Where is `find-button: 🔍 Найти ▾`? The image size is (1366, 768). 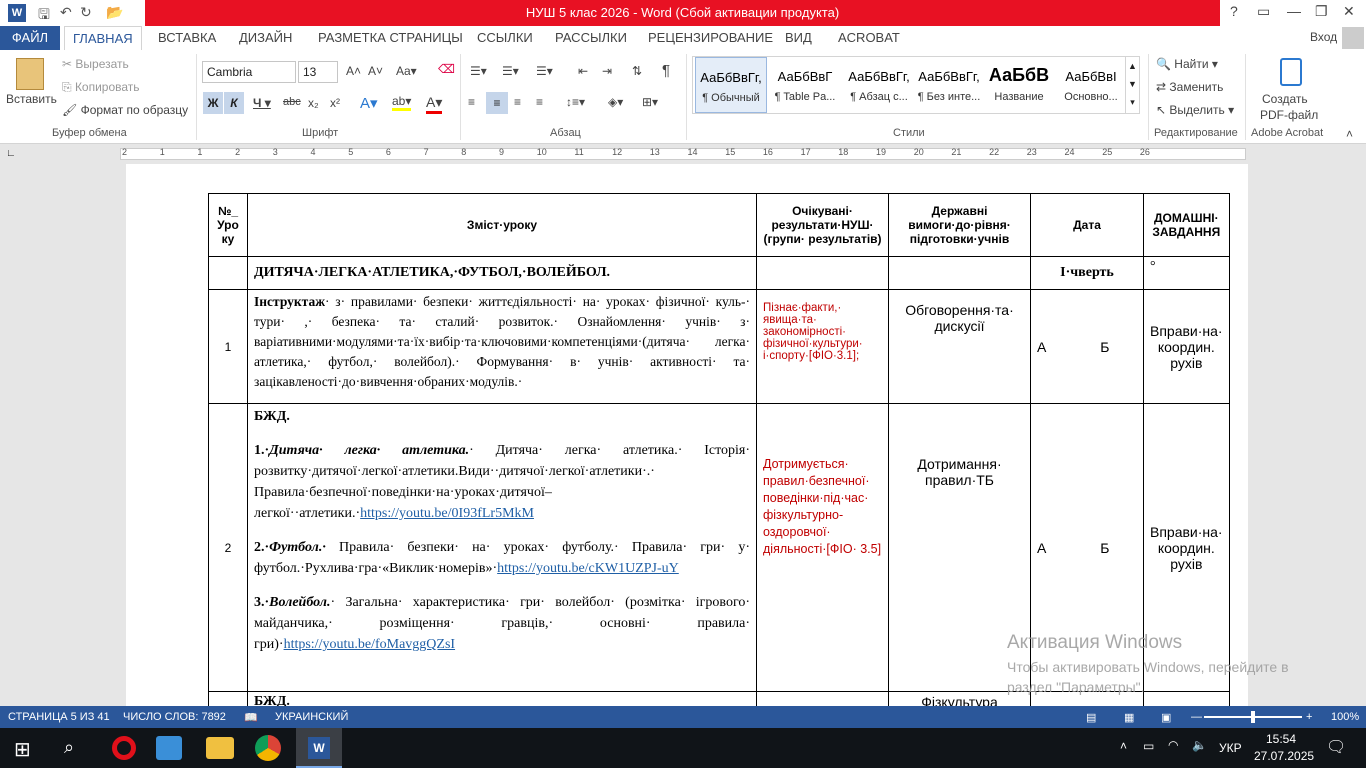 find-button: 🔍 Найти ▾ is located at coordinates (1187, 64).